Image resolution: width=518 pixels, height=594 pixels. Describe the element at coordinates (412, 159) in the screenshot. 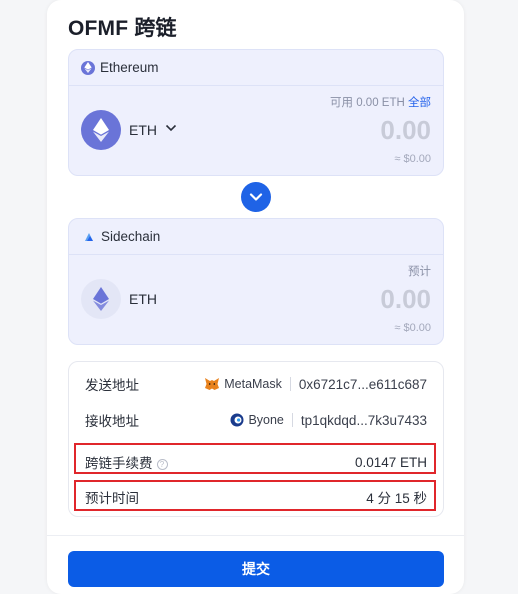

I see `from-usd-value: ≈ $0.00` at that location.